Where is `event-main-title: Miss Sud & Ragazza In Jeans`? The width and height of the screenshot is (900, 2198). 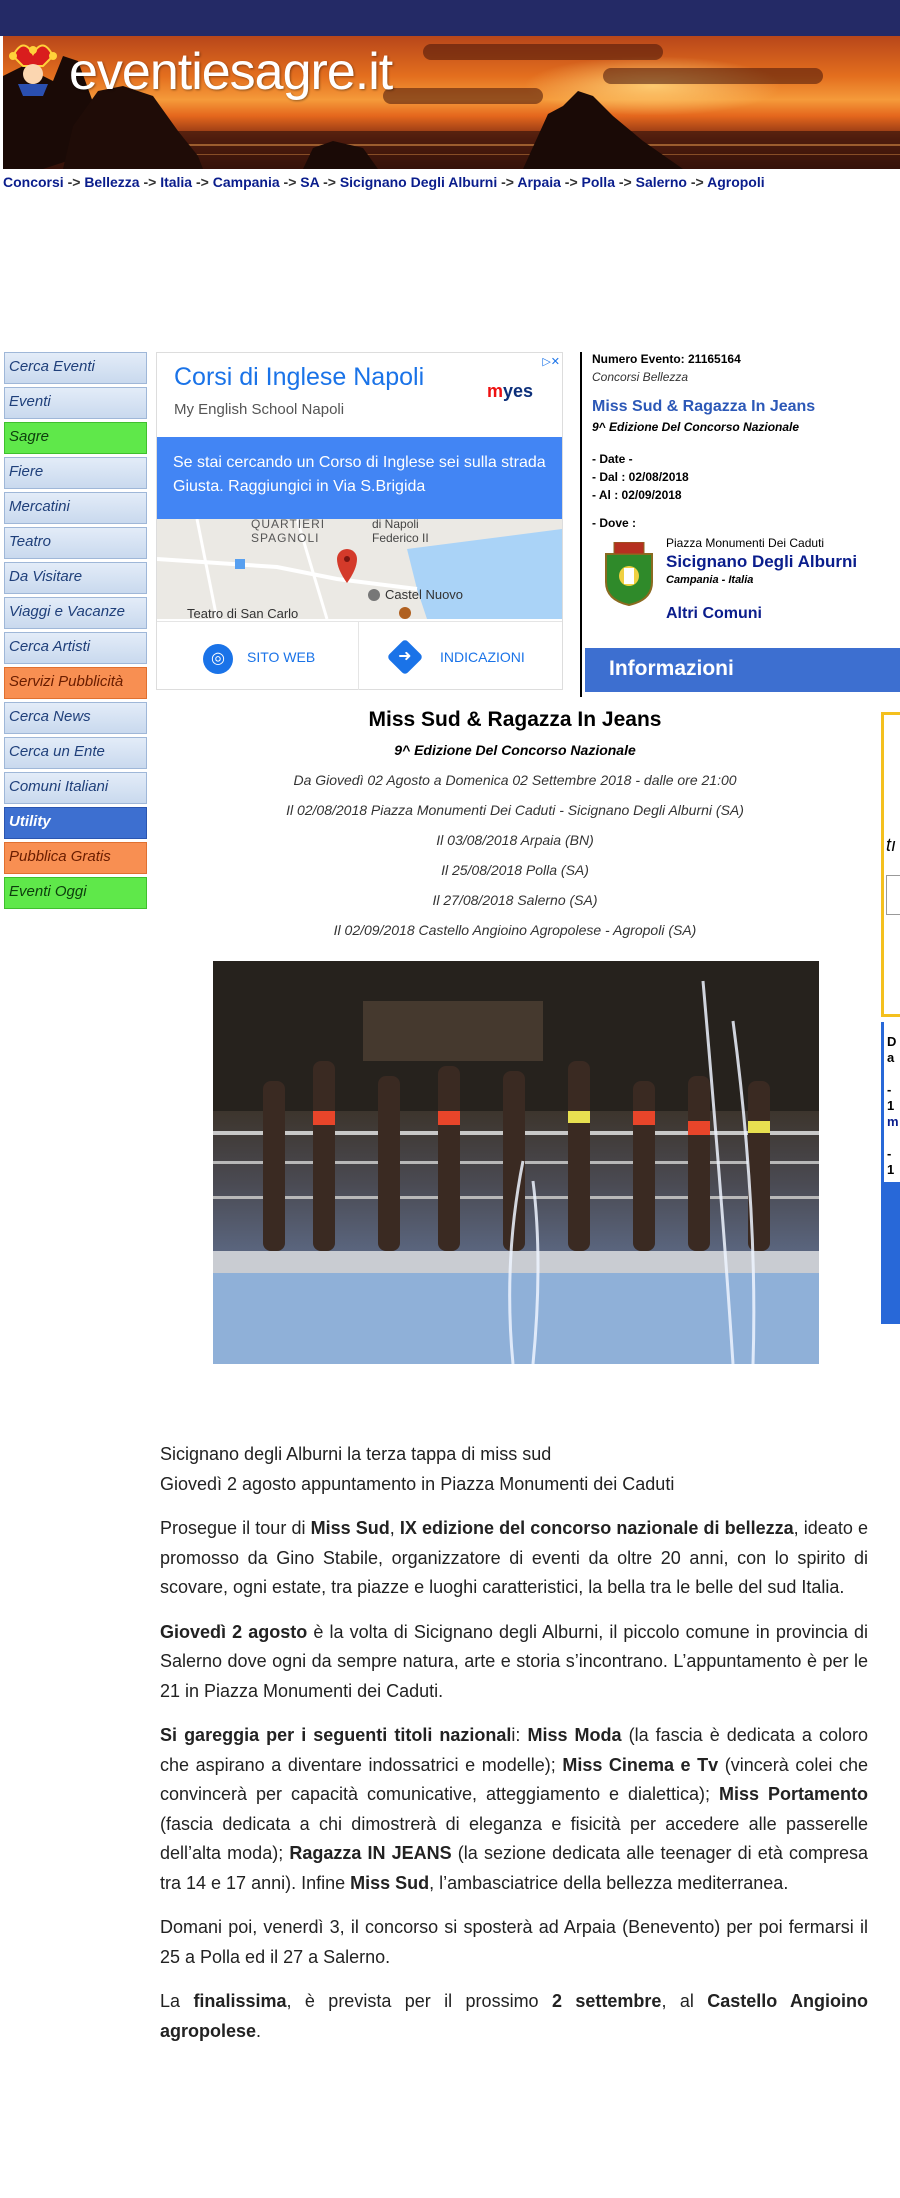
event-main-title: Miss Sud & Ragazza In Jeans is located at coordinates (515, 719).